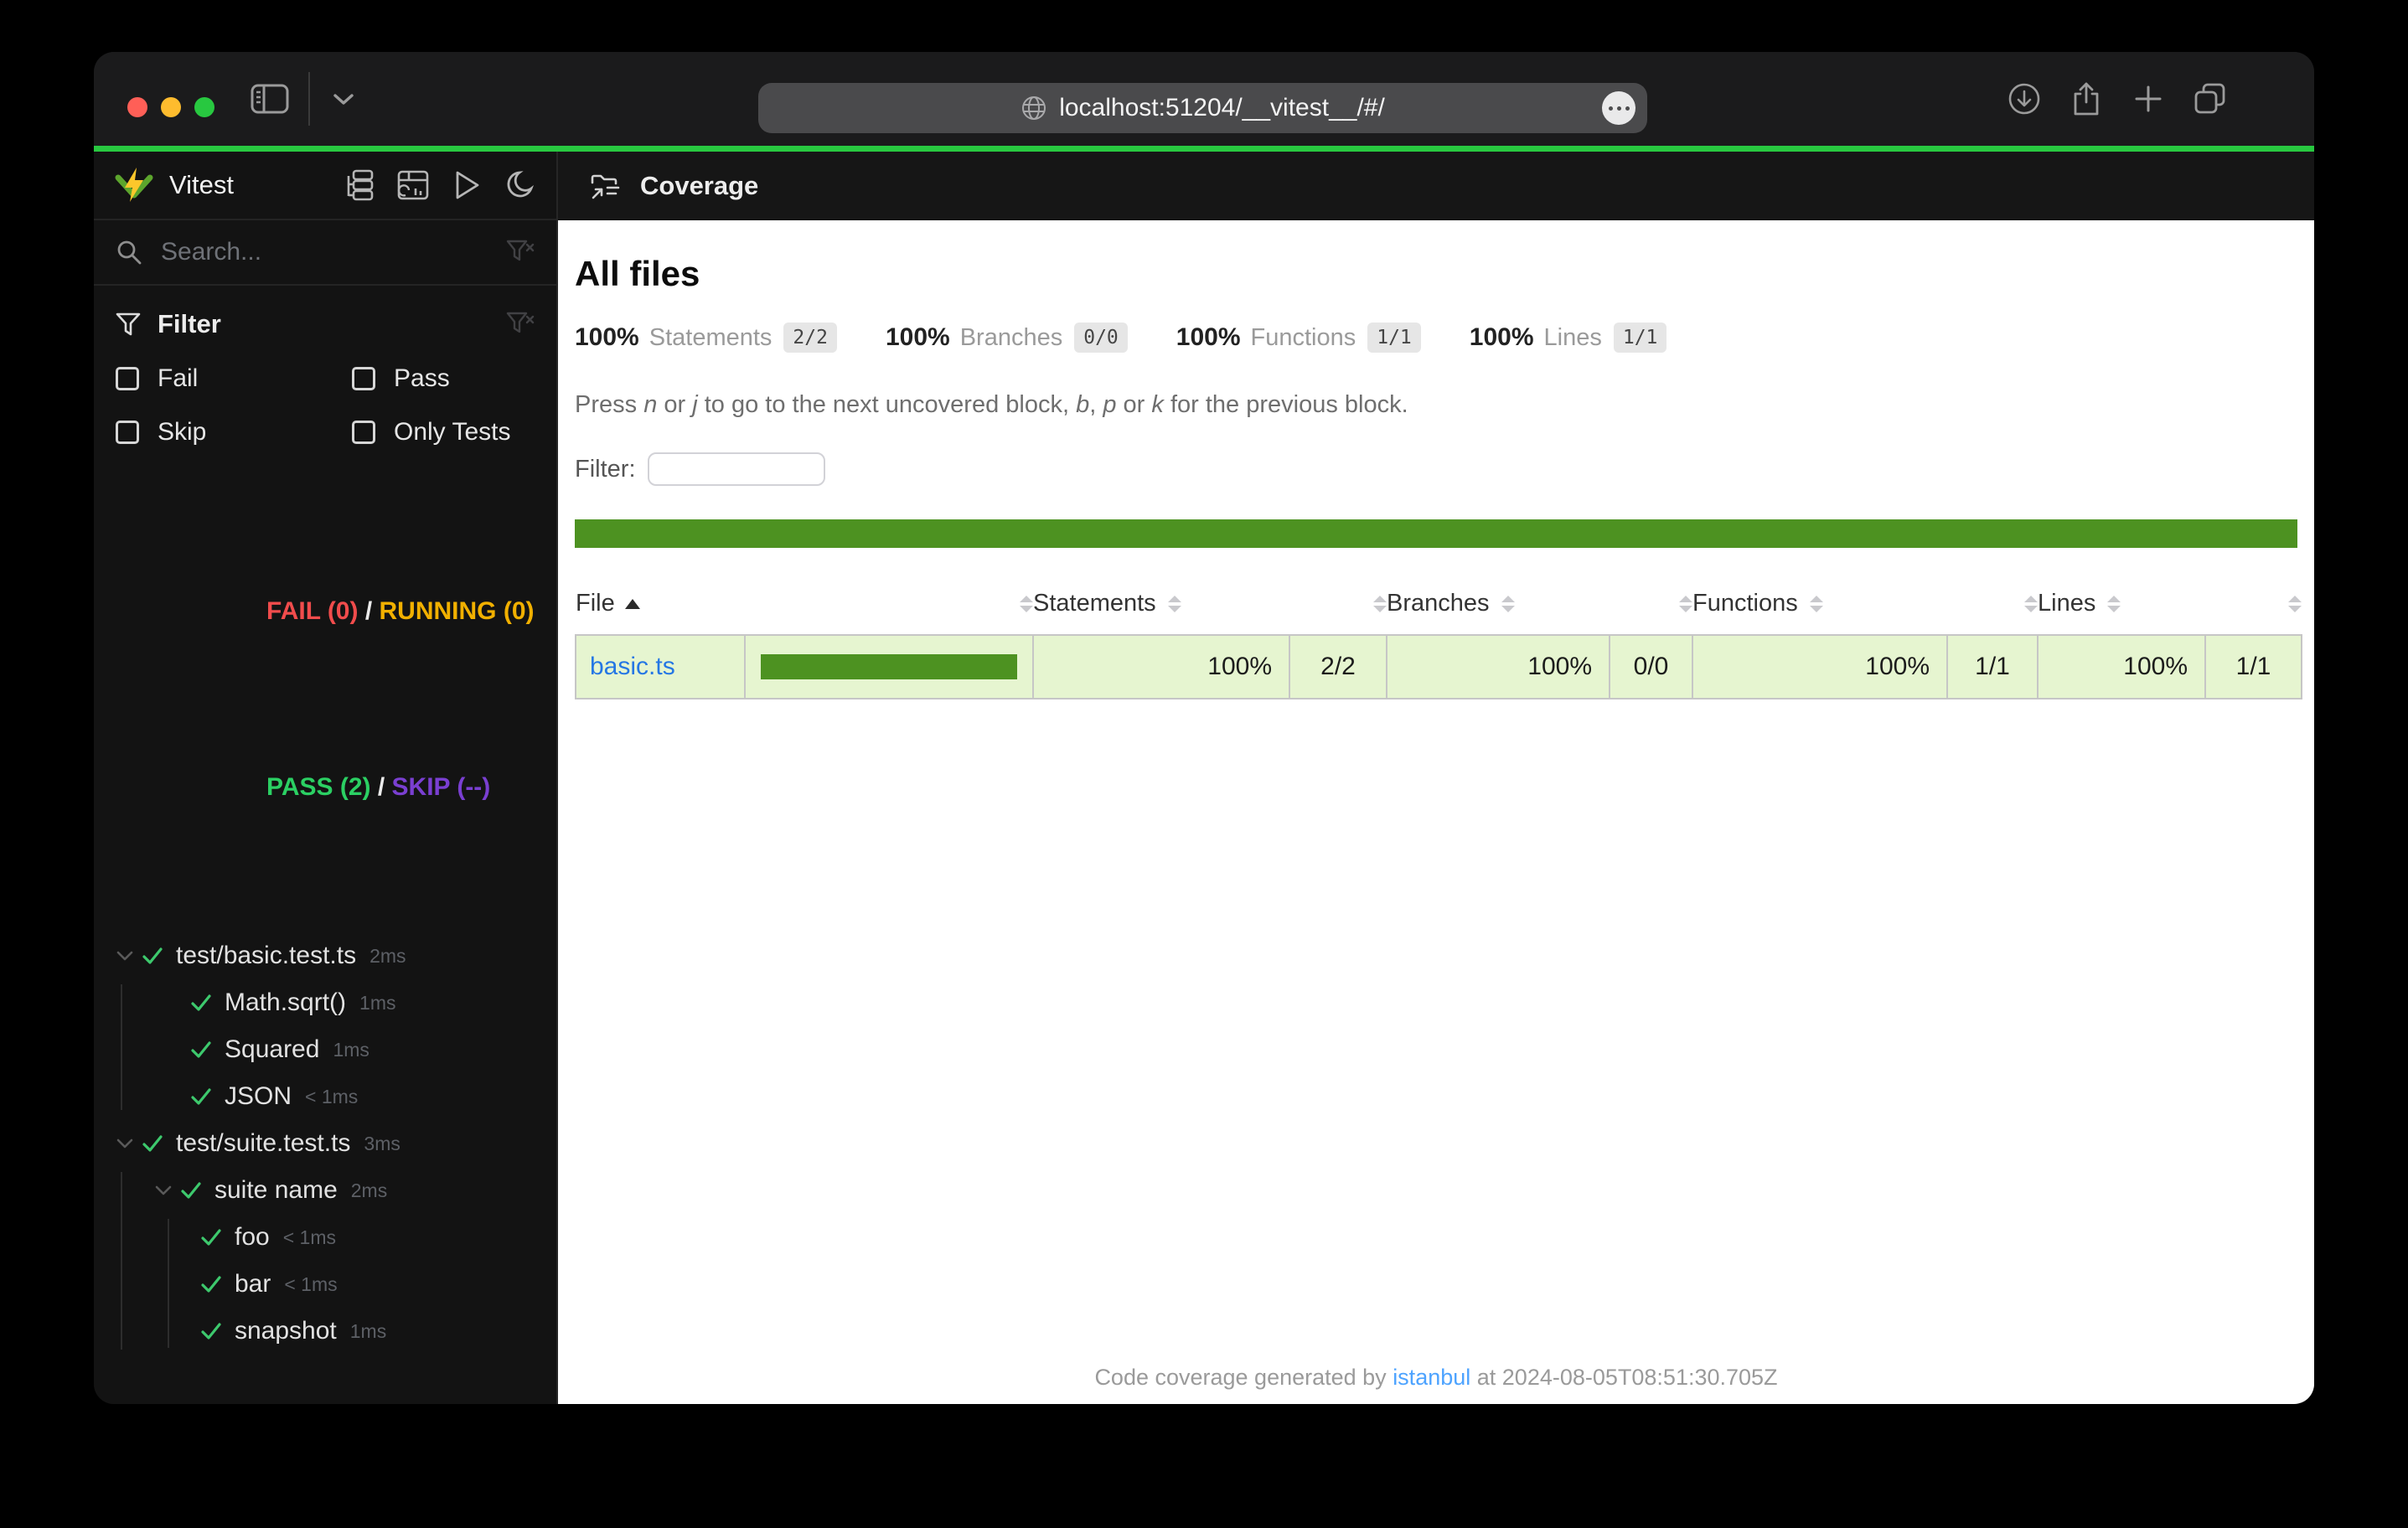  What do you see at coordinates (1651, 603) in the screenshot?
I see `column-header-branches-raw` at bounding box center [1651, 603].